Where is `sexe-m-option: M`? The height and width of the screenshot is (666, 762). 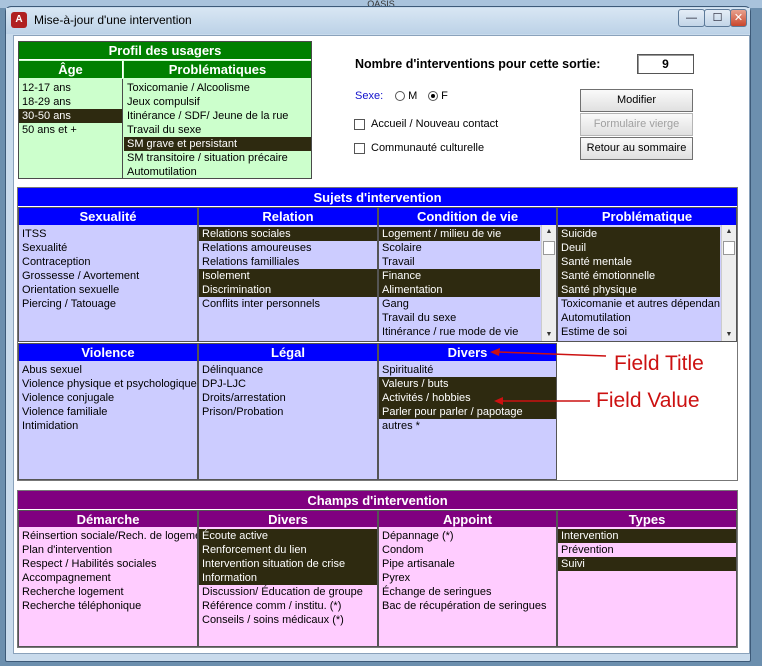
sexe-m-option: M is located at coordinates (404, 96).